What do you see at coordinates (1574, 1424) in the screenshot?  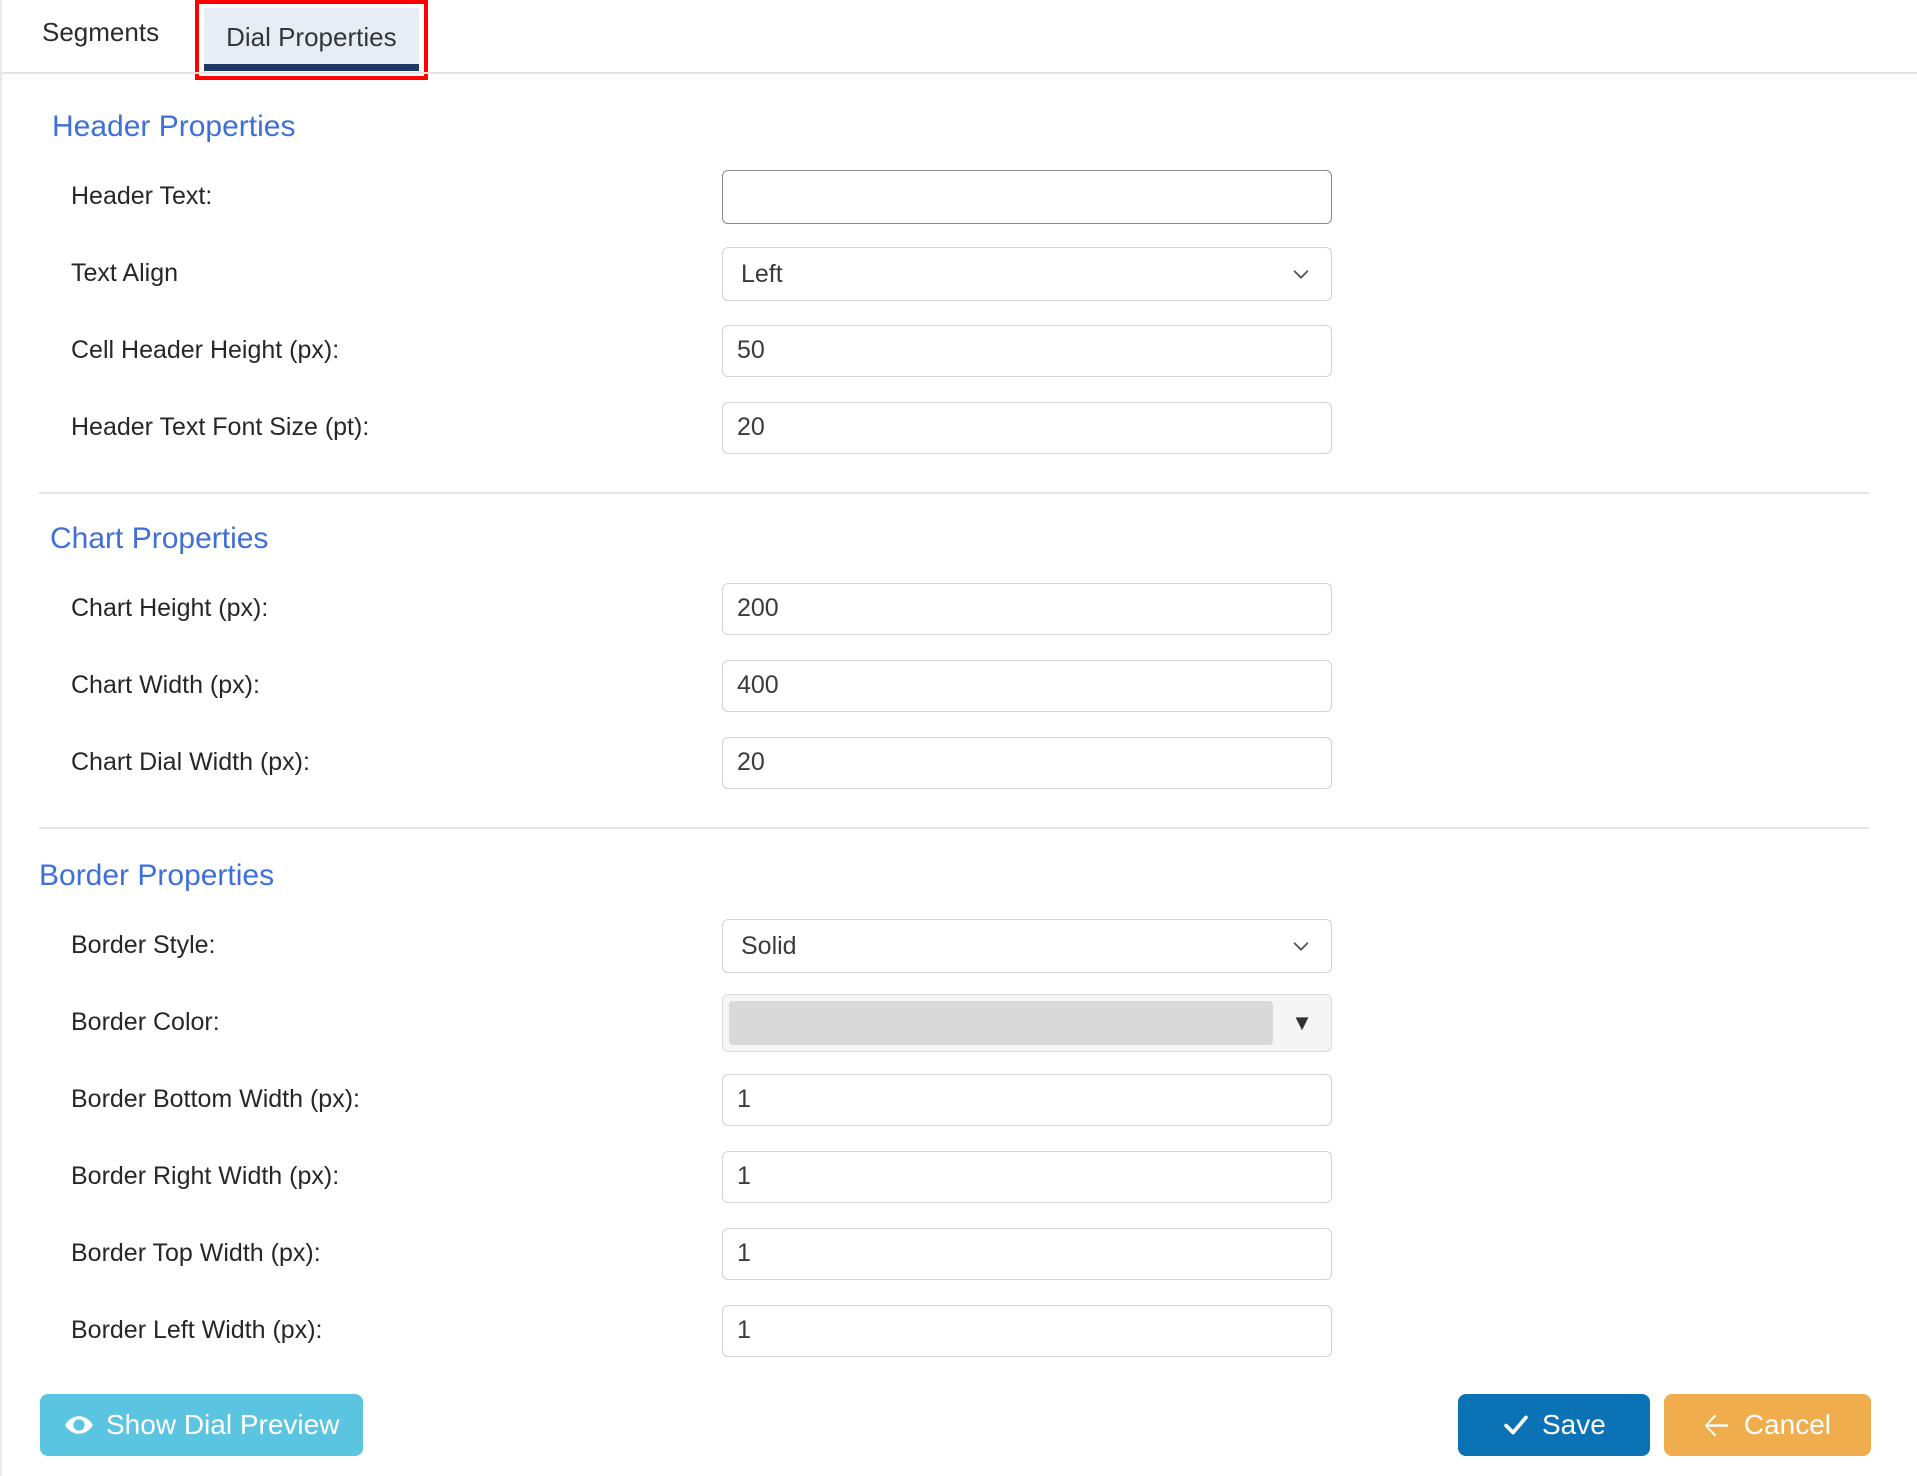 I see `save-label: Save` at bounding box center [1574, 1424].